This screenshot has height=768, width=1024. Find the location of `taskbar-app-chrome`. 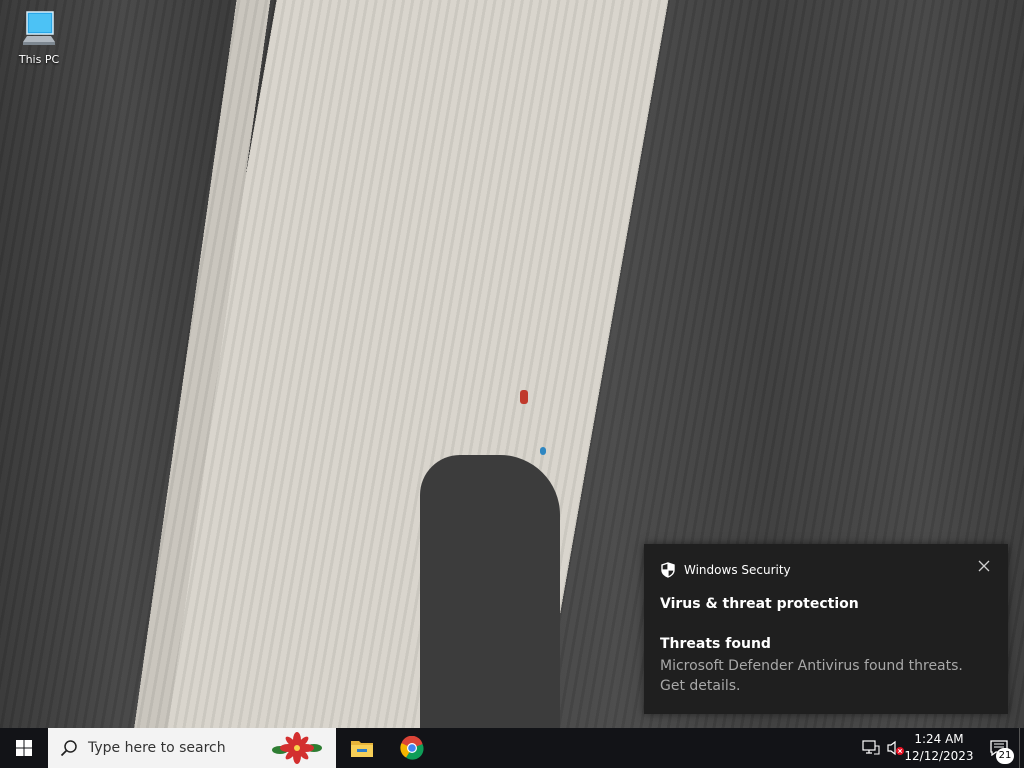

taskbar-app-chrome is located at coordinates (412, 748).